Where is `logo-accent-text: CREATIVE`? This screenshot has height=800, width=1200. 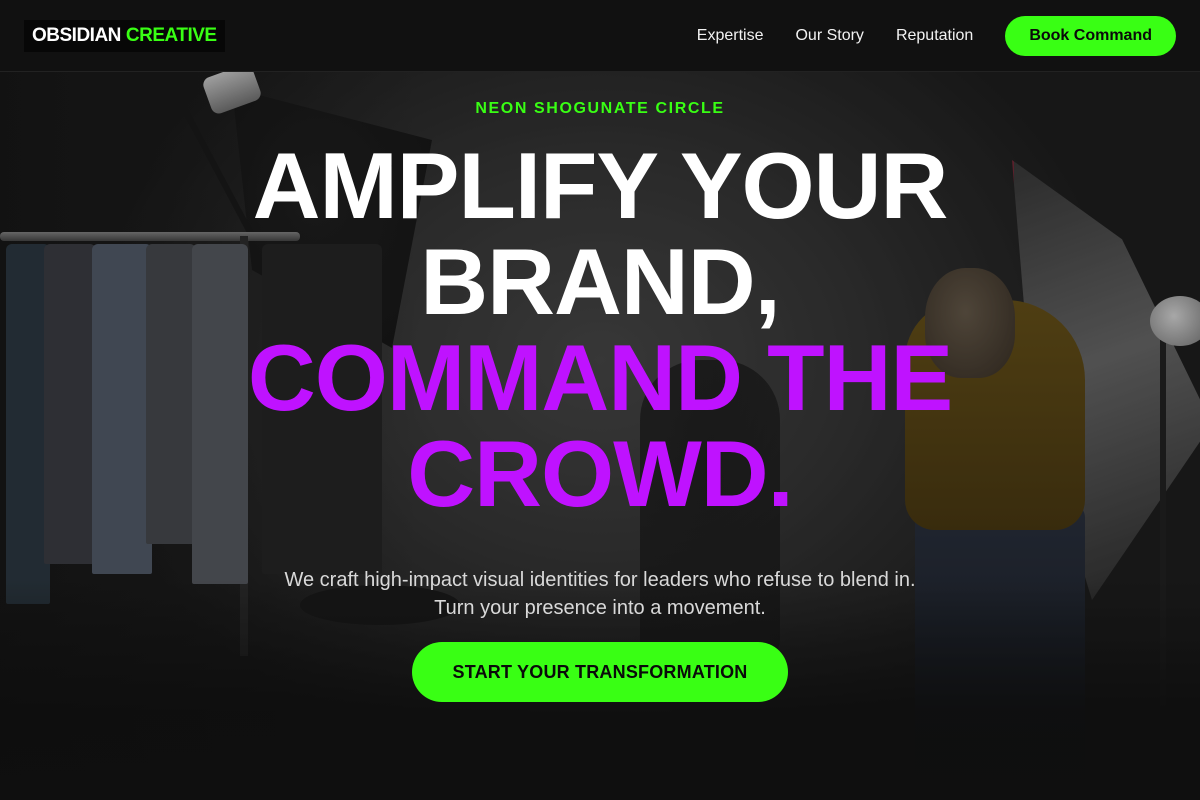
logo-accent-text: CREATIVE is located at coordinates (171, 35).